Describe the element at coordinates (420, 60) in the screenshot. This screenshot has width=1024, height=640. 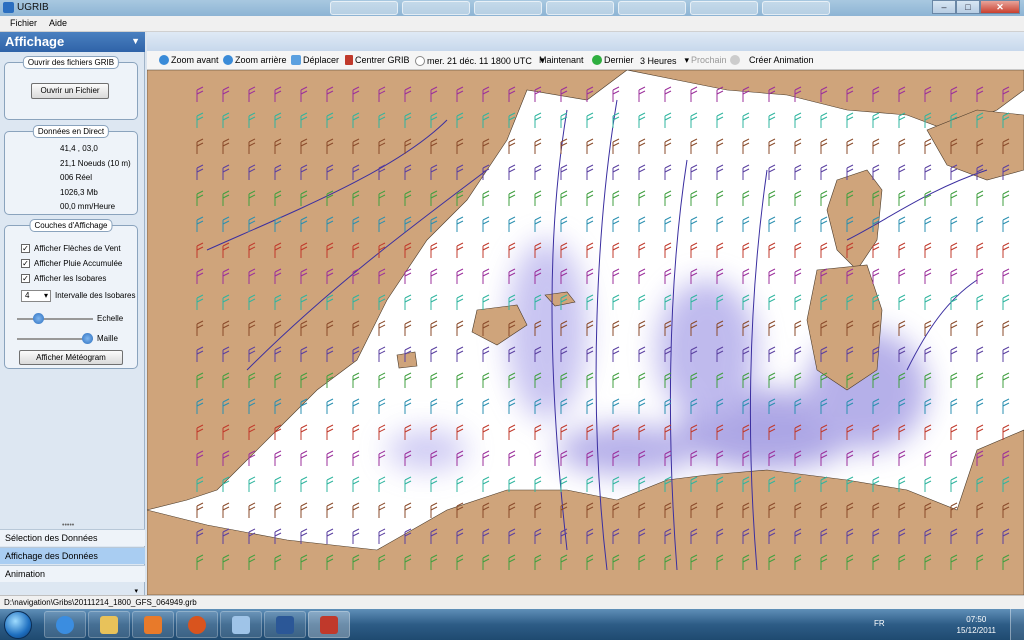
I see `clock-icon` at that location.